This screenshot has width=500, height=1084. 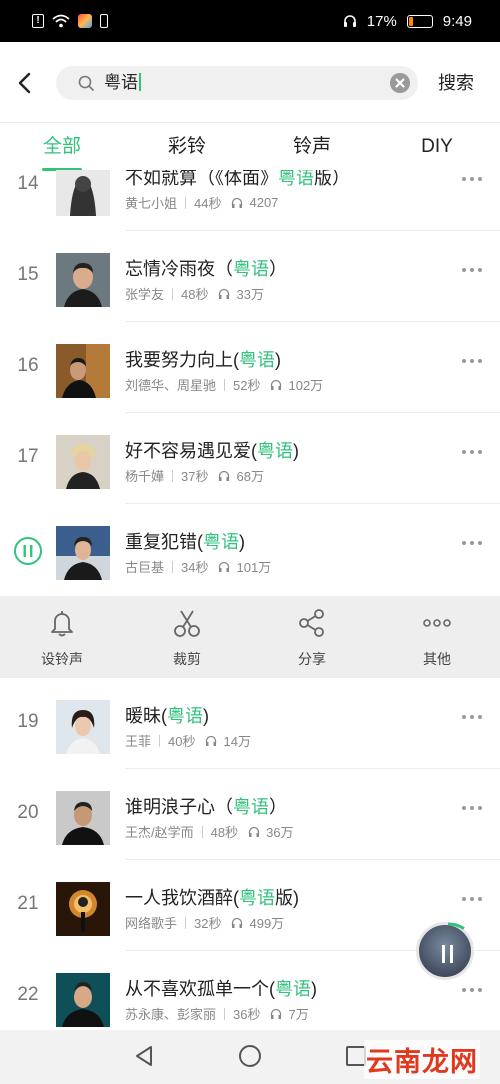 I want to click on song-rank: 22, so click(x=28, y=994).